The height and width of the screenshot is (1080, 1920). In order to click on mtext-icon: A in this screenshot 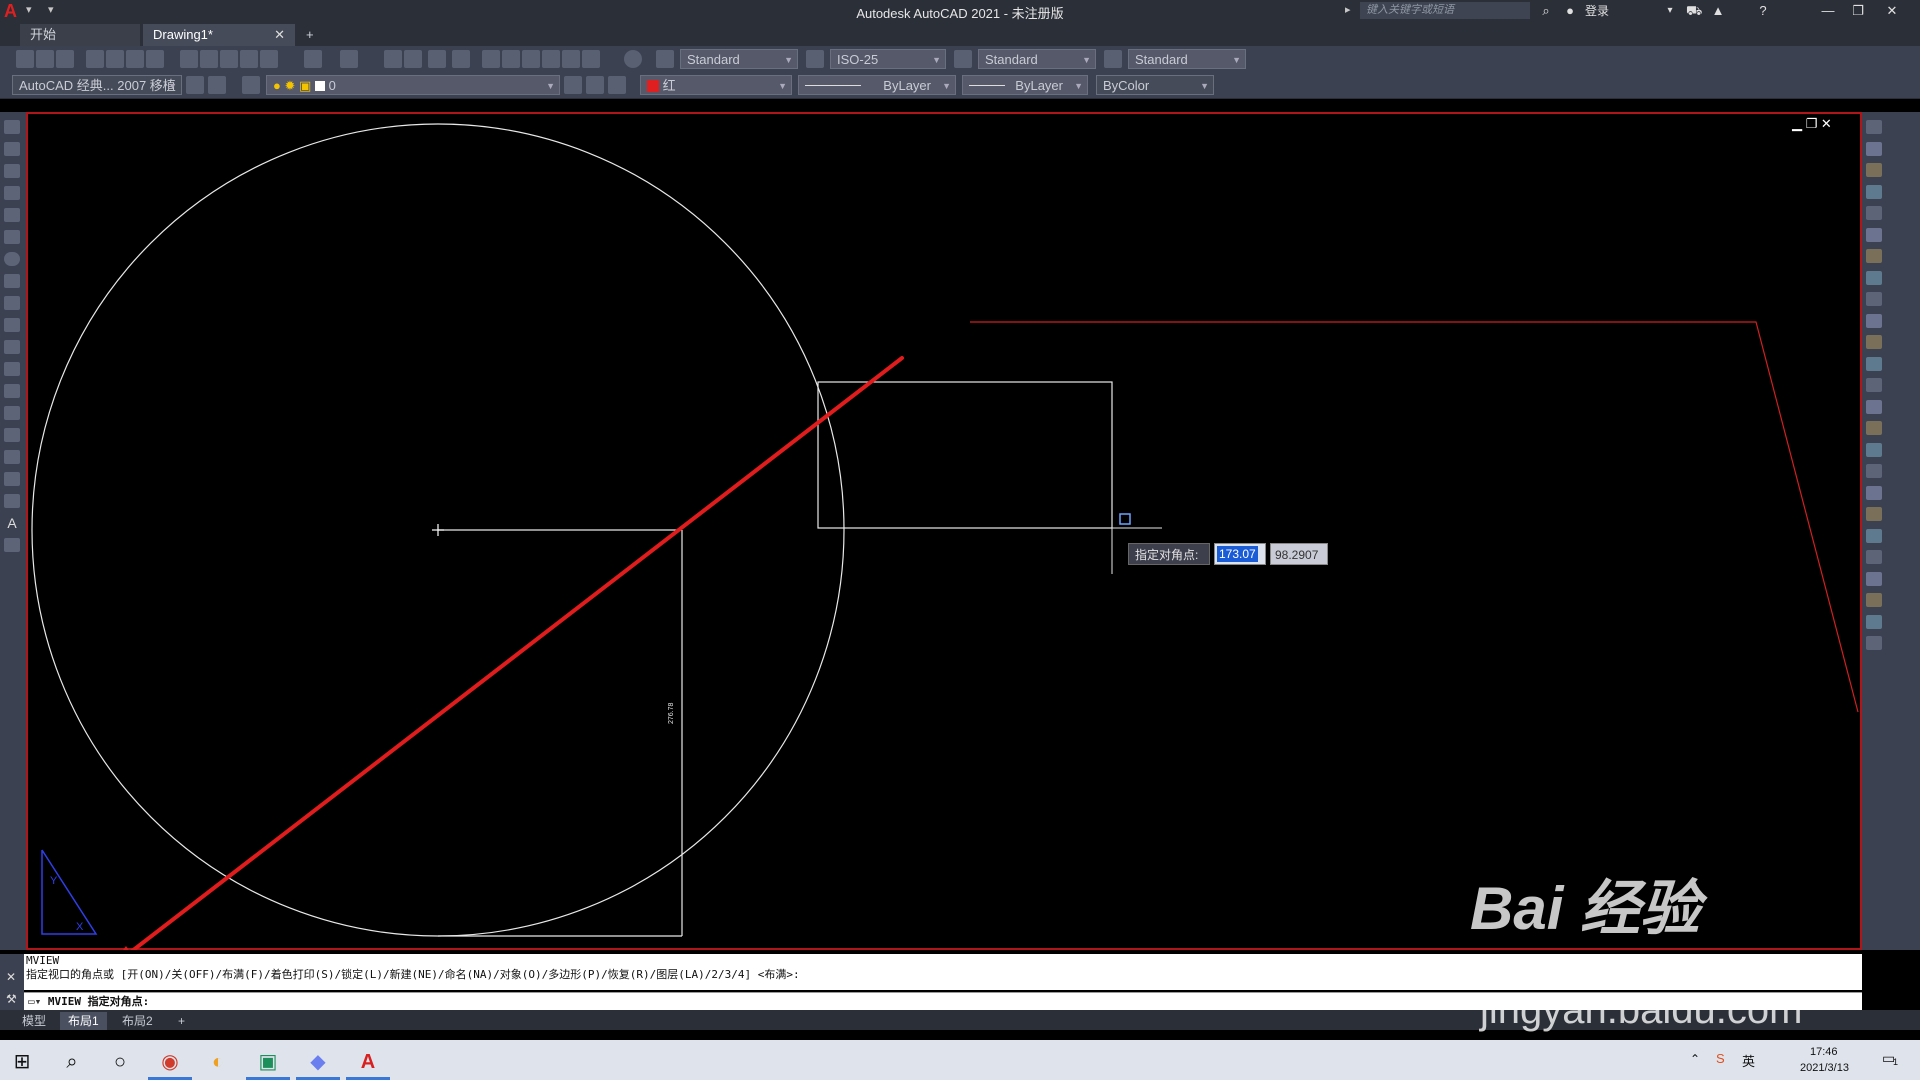, I will do `click(12, 523)`.